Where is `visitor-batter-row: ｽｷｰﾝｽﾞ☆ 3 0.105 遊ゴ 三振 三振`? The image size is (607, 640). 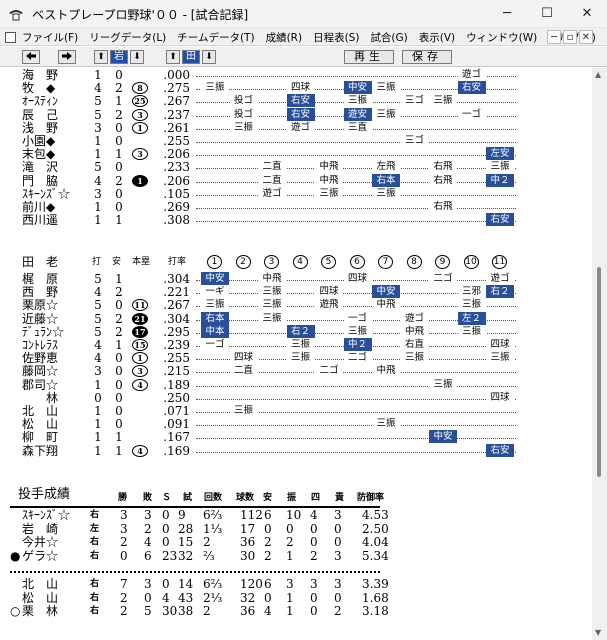
visitor-batter-row: ｽｷｰﾝｽﾞ☆ 3 0.105 遊ゴ 三振 三振 is located at coordinates (295, 193).